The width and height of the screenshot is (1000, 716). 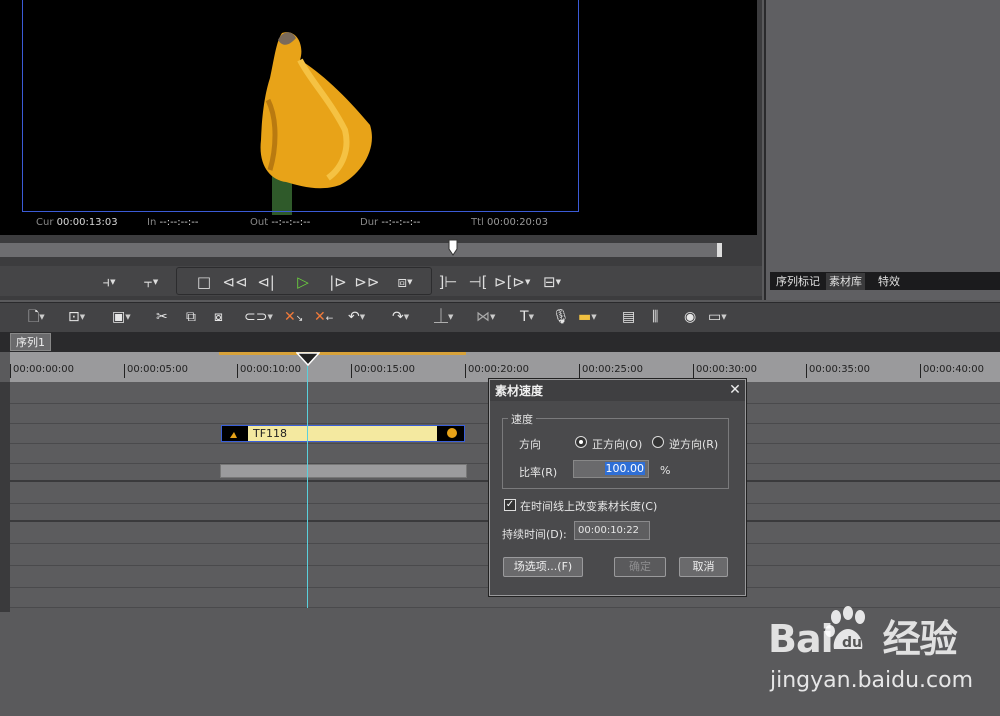 I want to click on tab-effects: 特效, so click(x=889, y=281).